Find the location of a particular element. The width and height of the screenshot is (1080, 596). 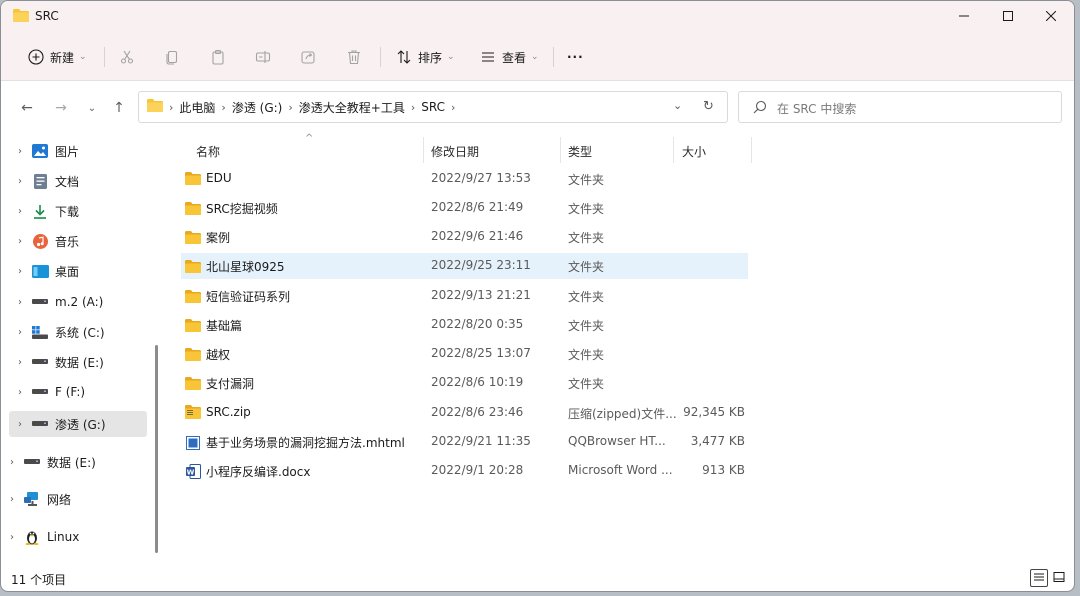

maximize-button is located at coordinates (1008, 16).